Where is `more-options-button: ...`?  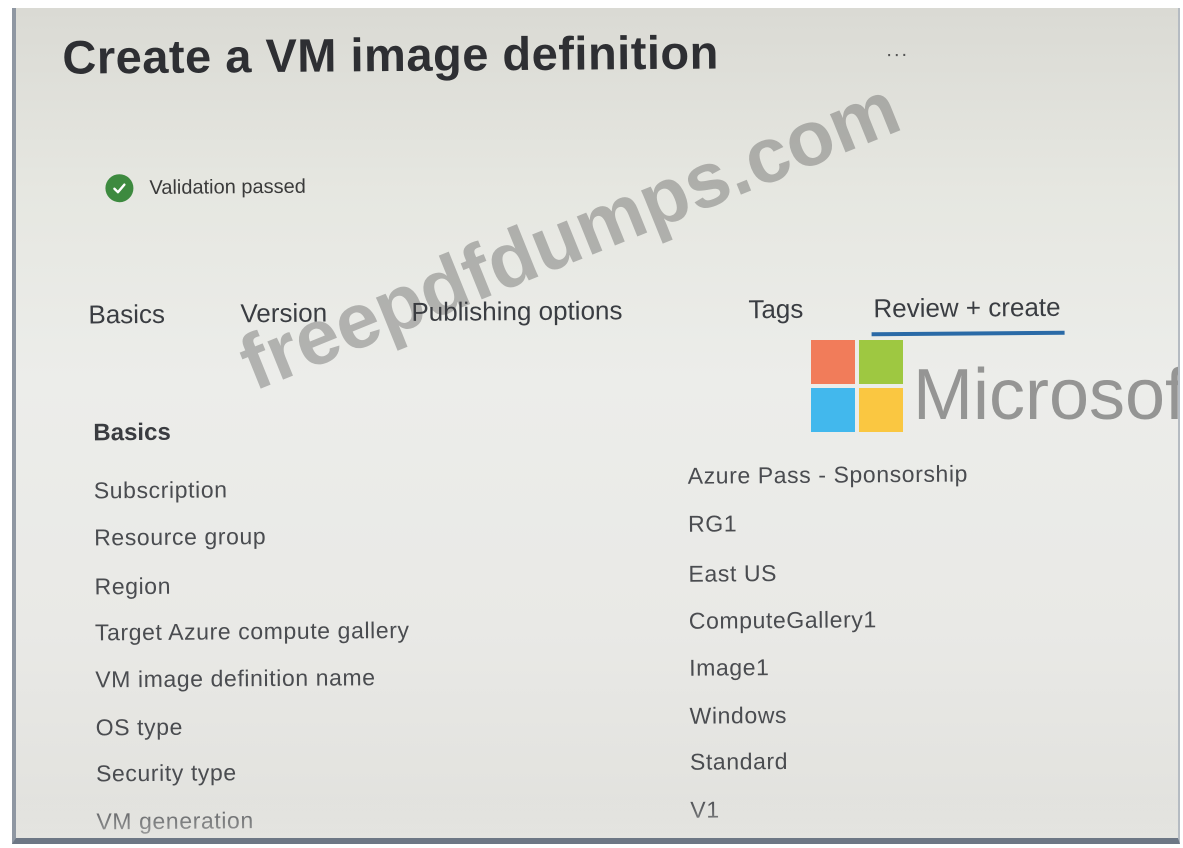 more-options-button: ... is located at coordinates (897, 50).